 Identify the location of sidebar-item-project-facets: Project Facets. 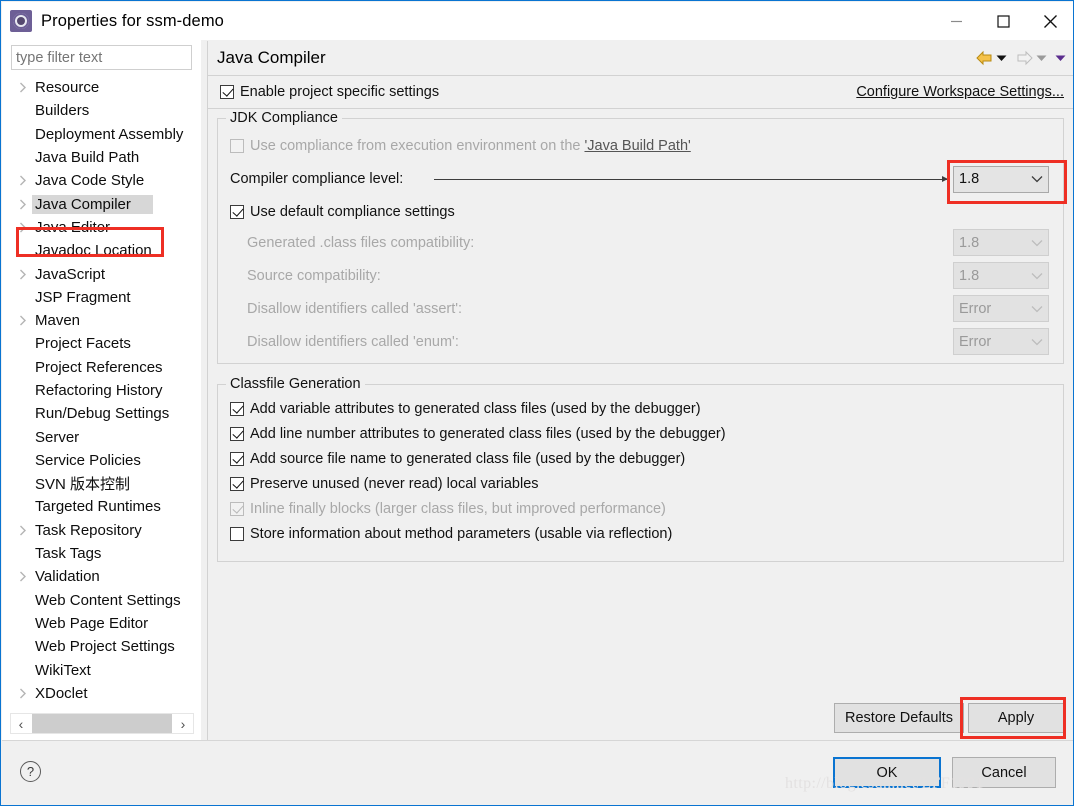
(101, 343).